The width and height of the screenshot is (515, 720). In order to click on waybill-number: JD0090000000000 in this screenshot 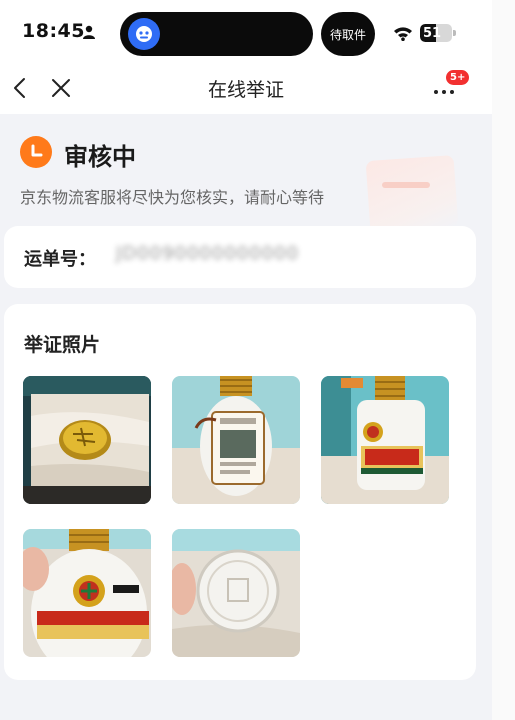, I will do `click(207, 253)`.